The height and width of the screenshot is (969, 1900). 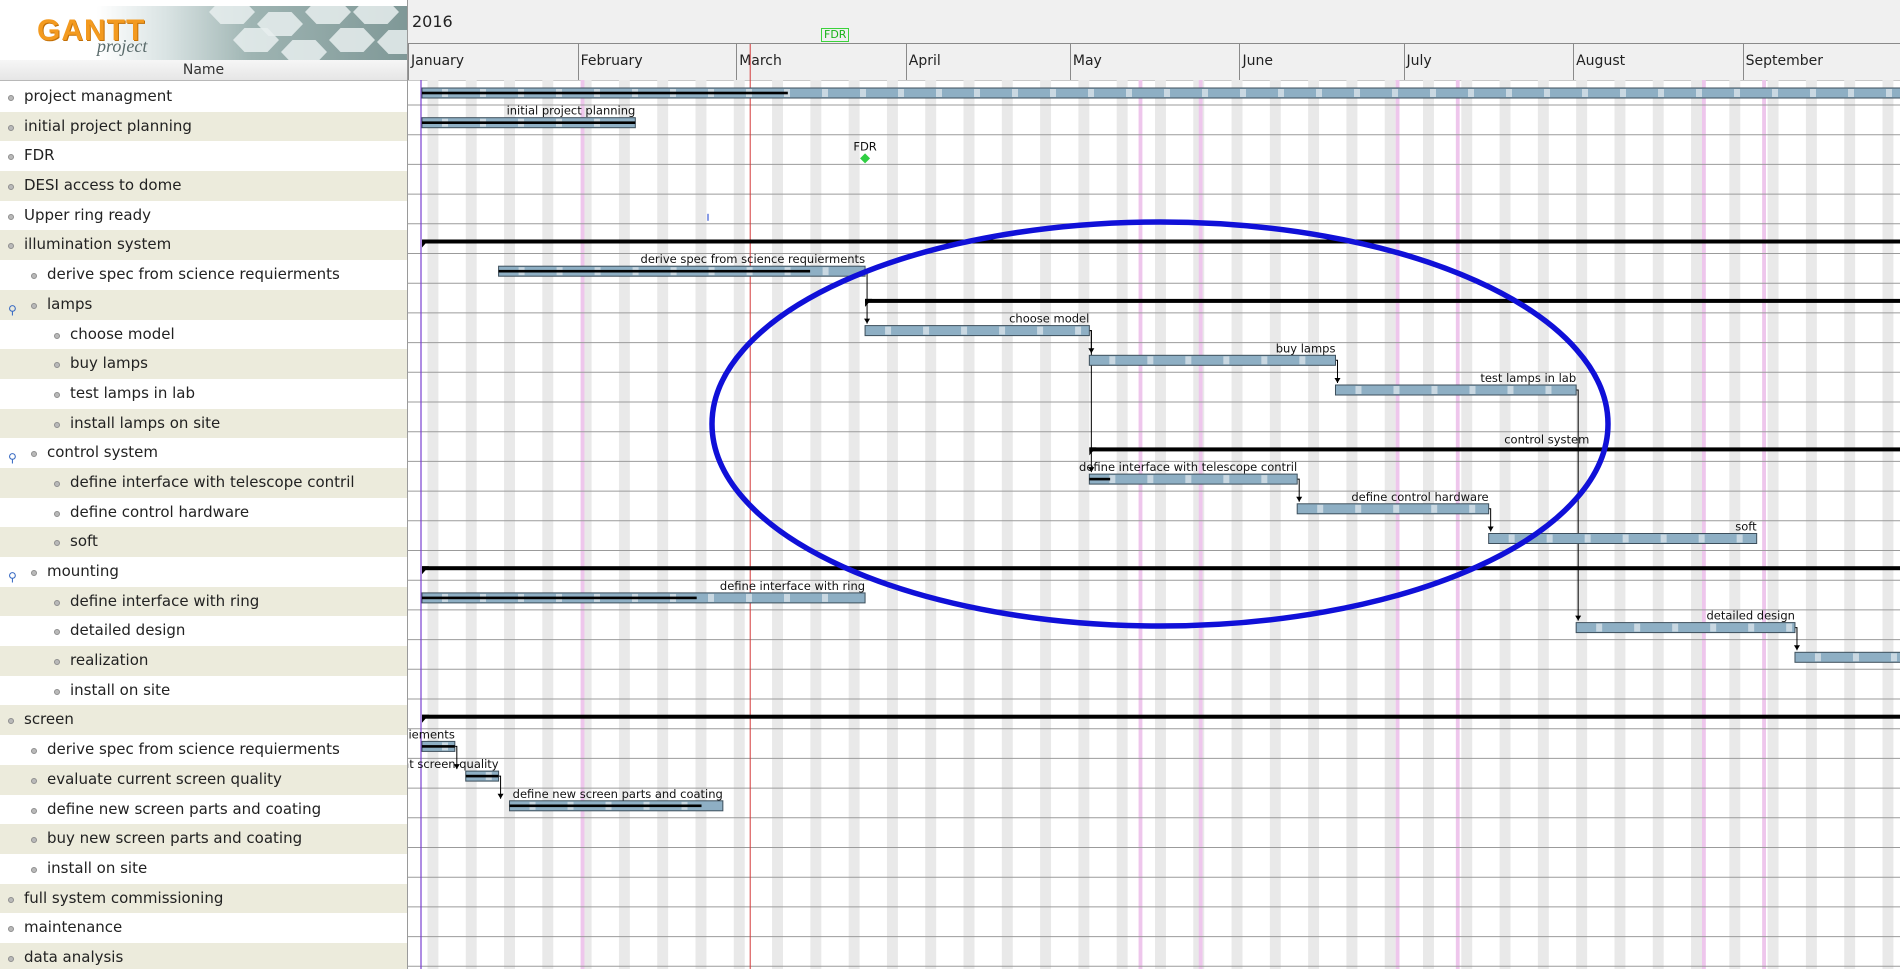 I want to click on task-row: full system commissioning, so click(x=203, y=898).